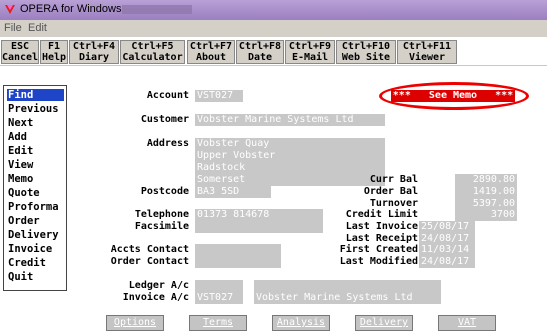 This screenshot has height=331, width=547. I want to click on cancel-button: ESC Cancel, so click(20, 52).